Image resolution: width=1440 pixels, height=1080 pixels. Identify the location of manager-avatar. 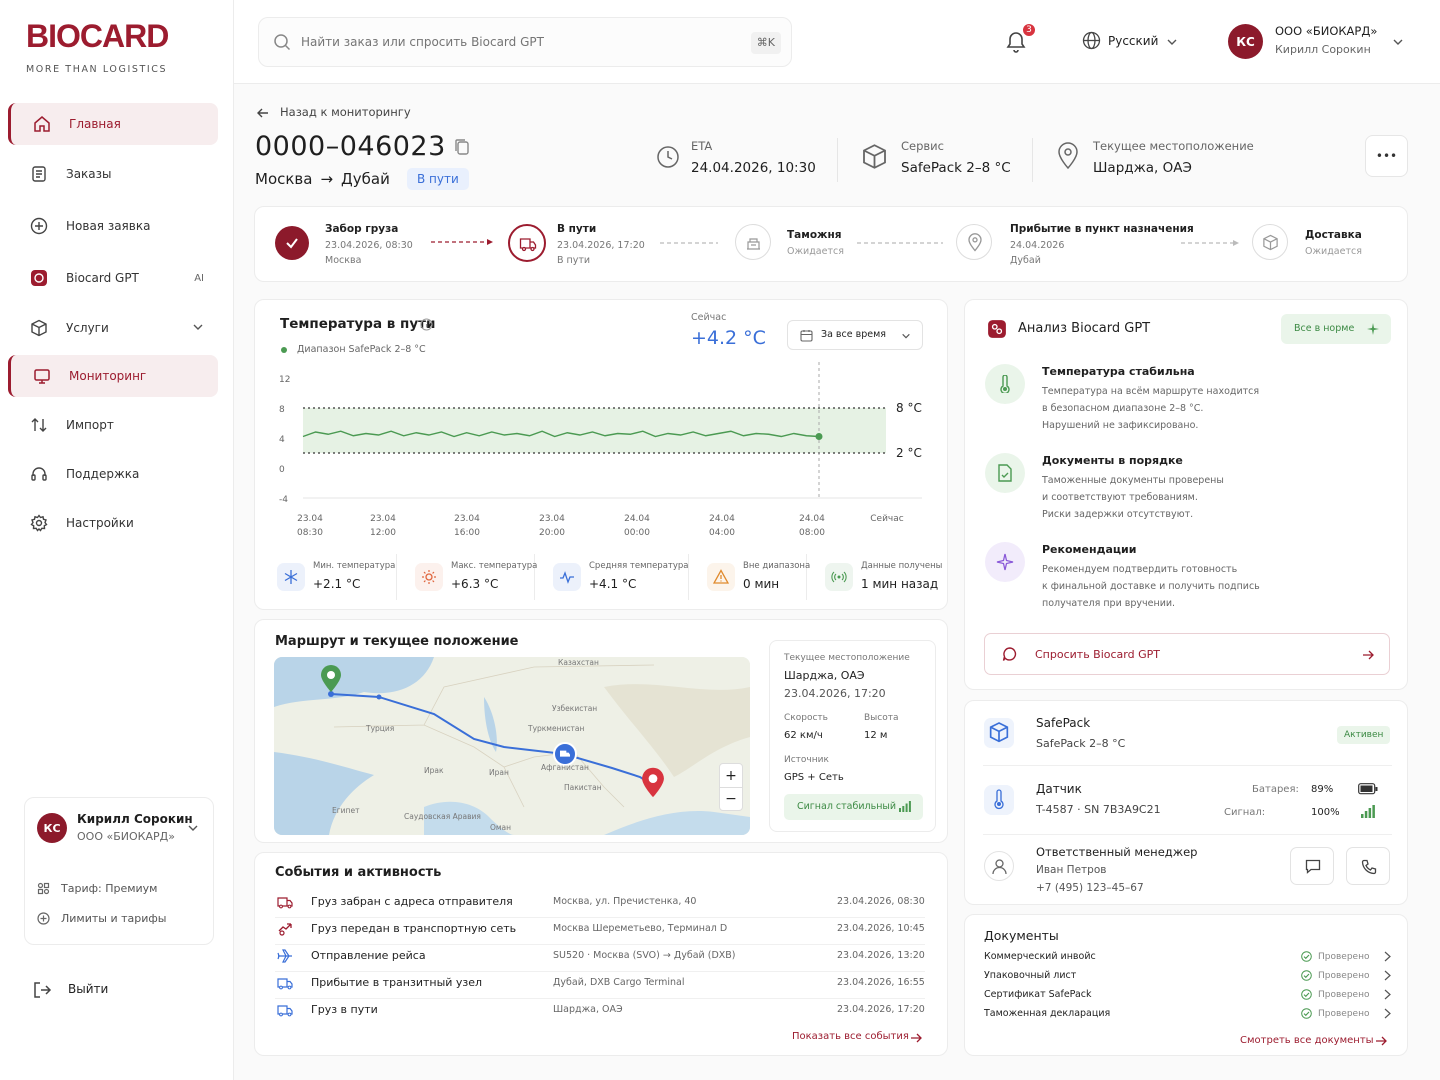
(999, 866).